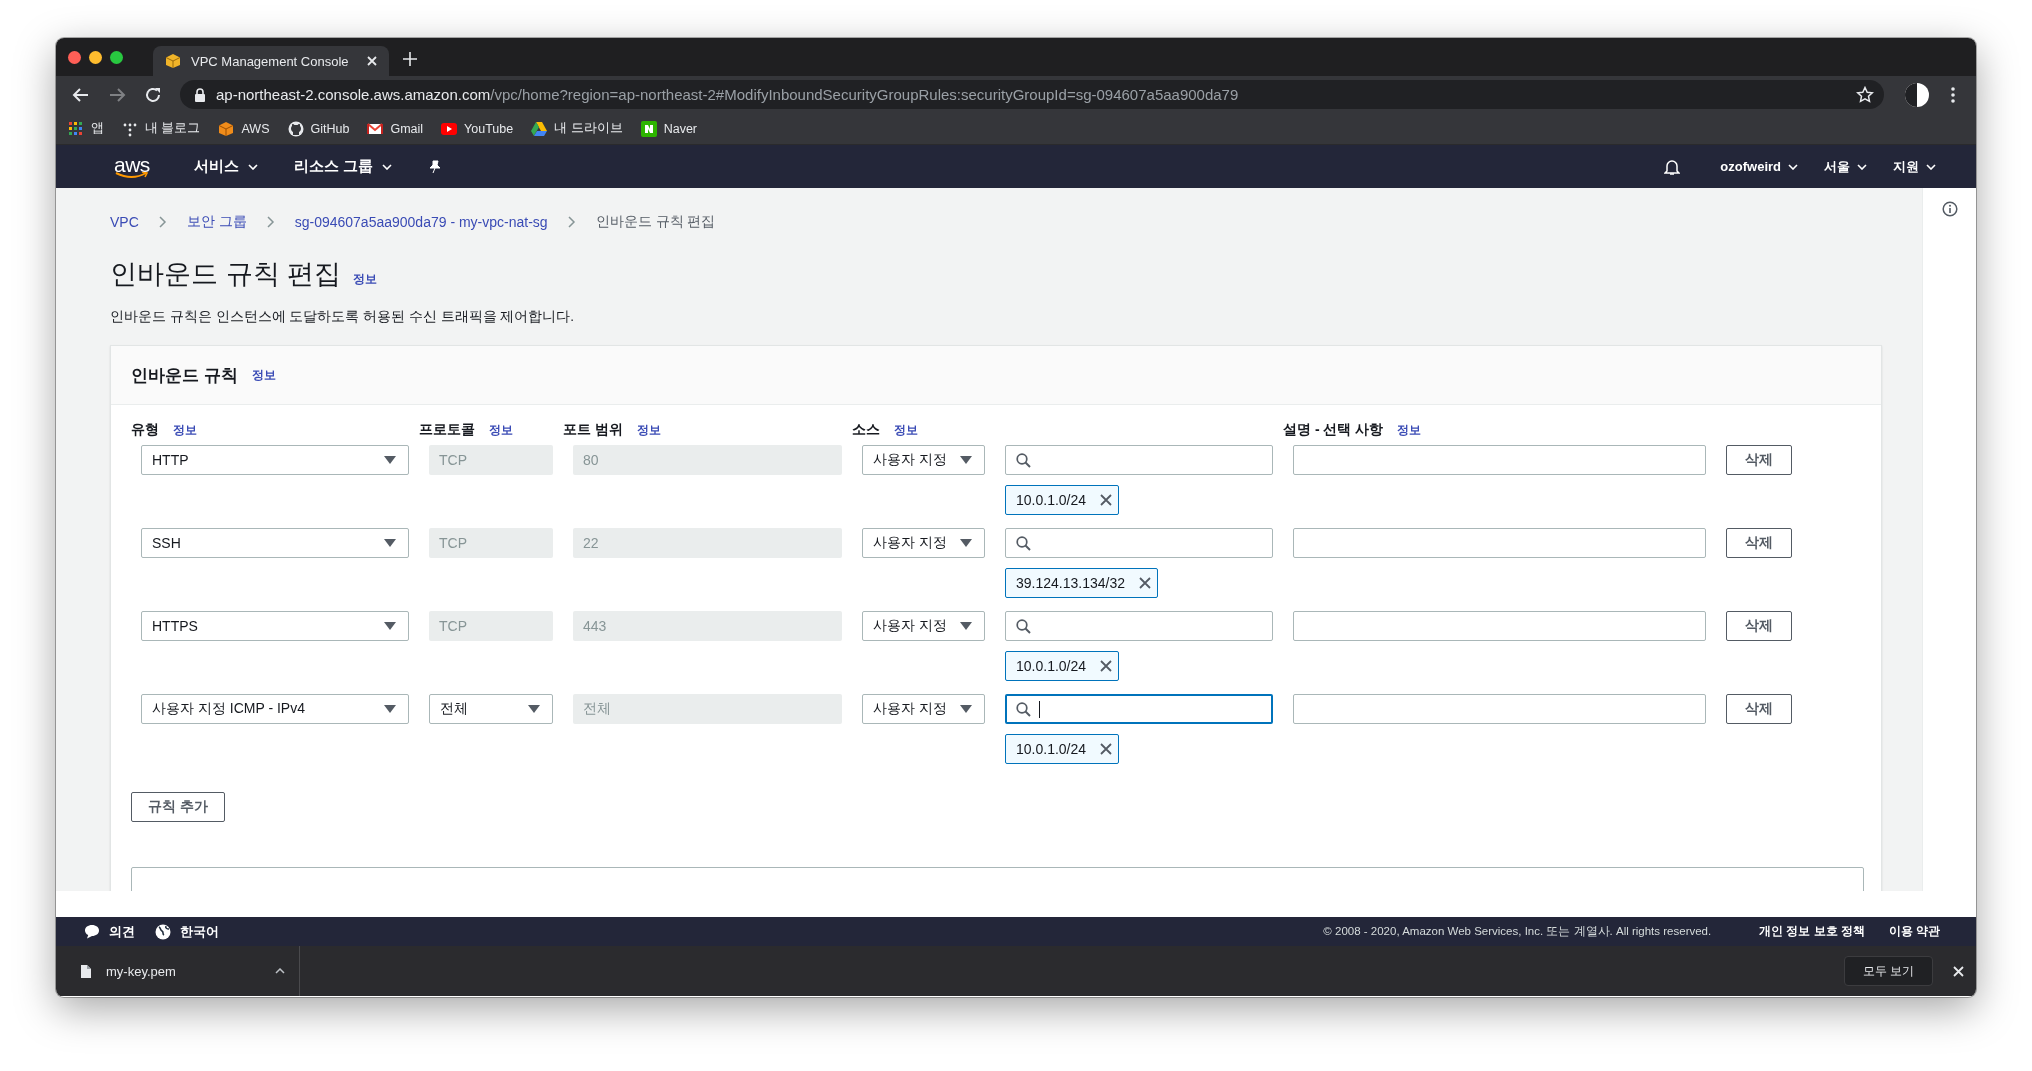  I want to click on cube-icon, so click(173, 61).